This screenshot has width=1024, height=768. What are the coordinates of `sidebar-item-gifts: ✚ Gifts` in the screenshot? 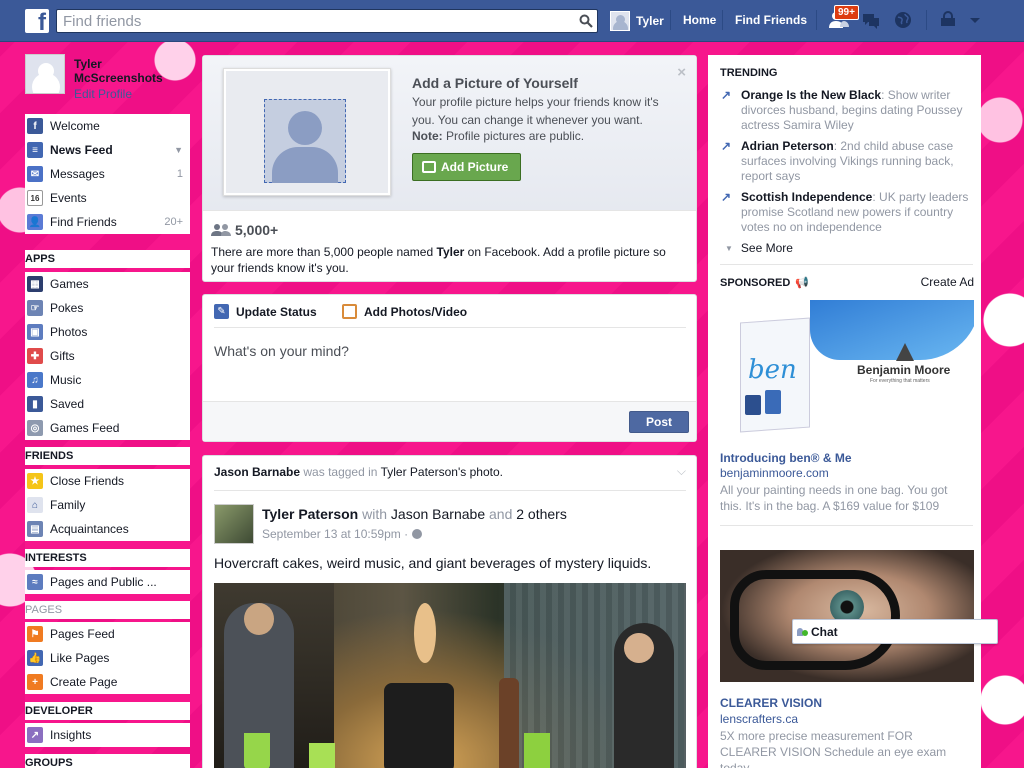 It's located at (107, 356).